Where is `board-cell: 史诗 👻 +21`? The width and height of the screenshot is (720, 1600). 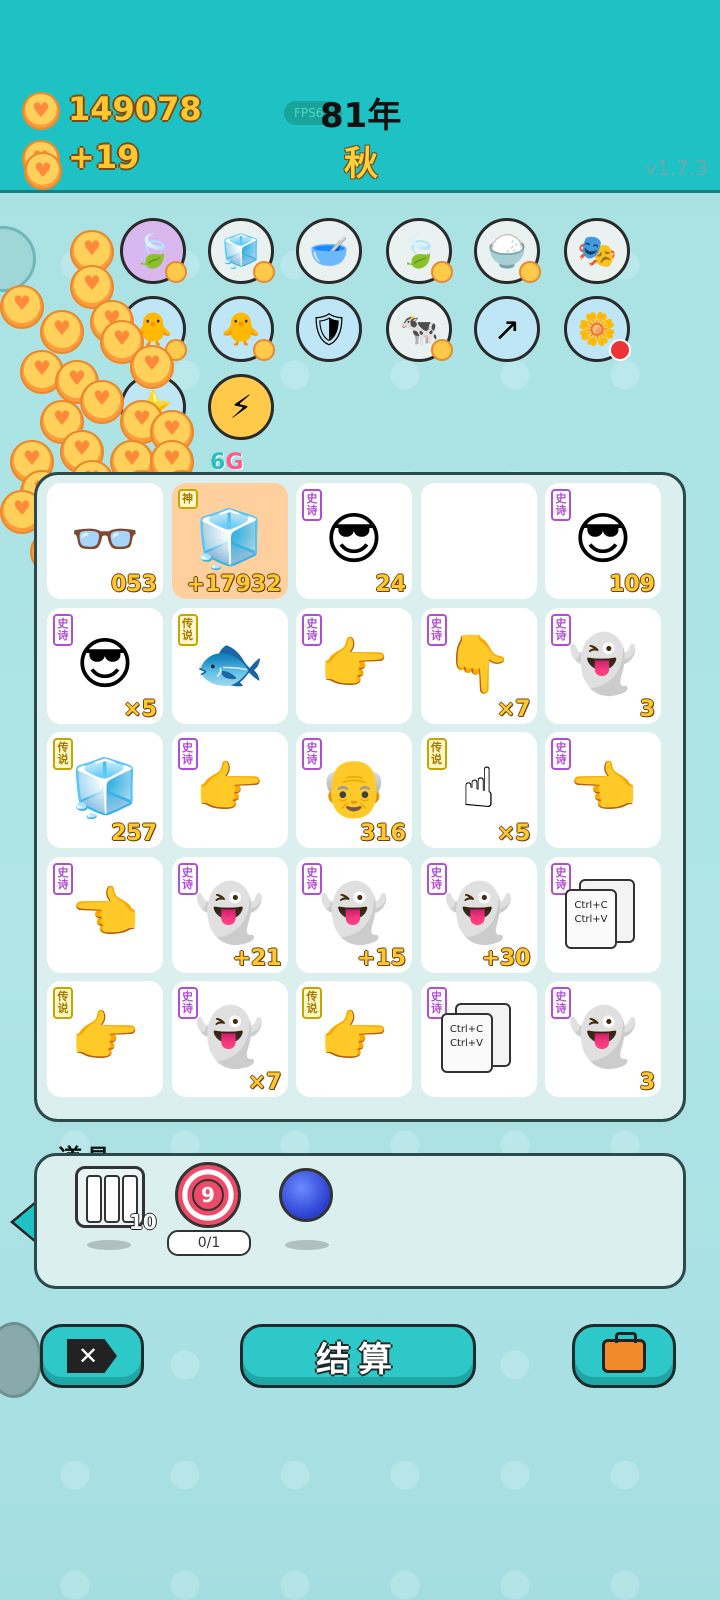
board-cell: 史诗 👻 +21 is located at coordinates (229, 914).